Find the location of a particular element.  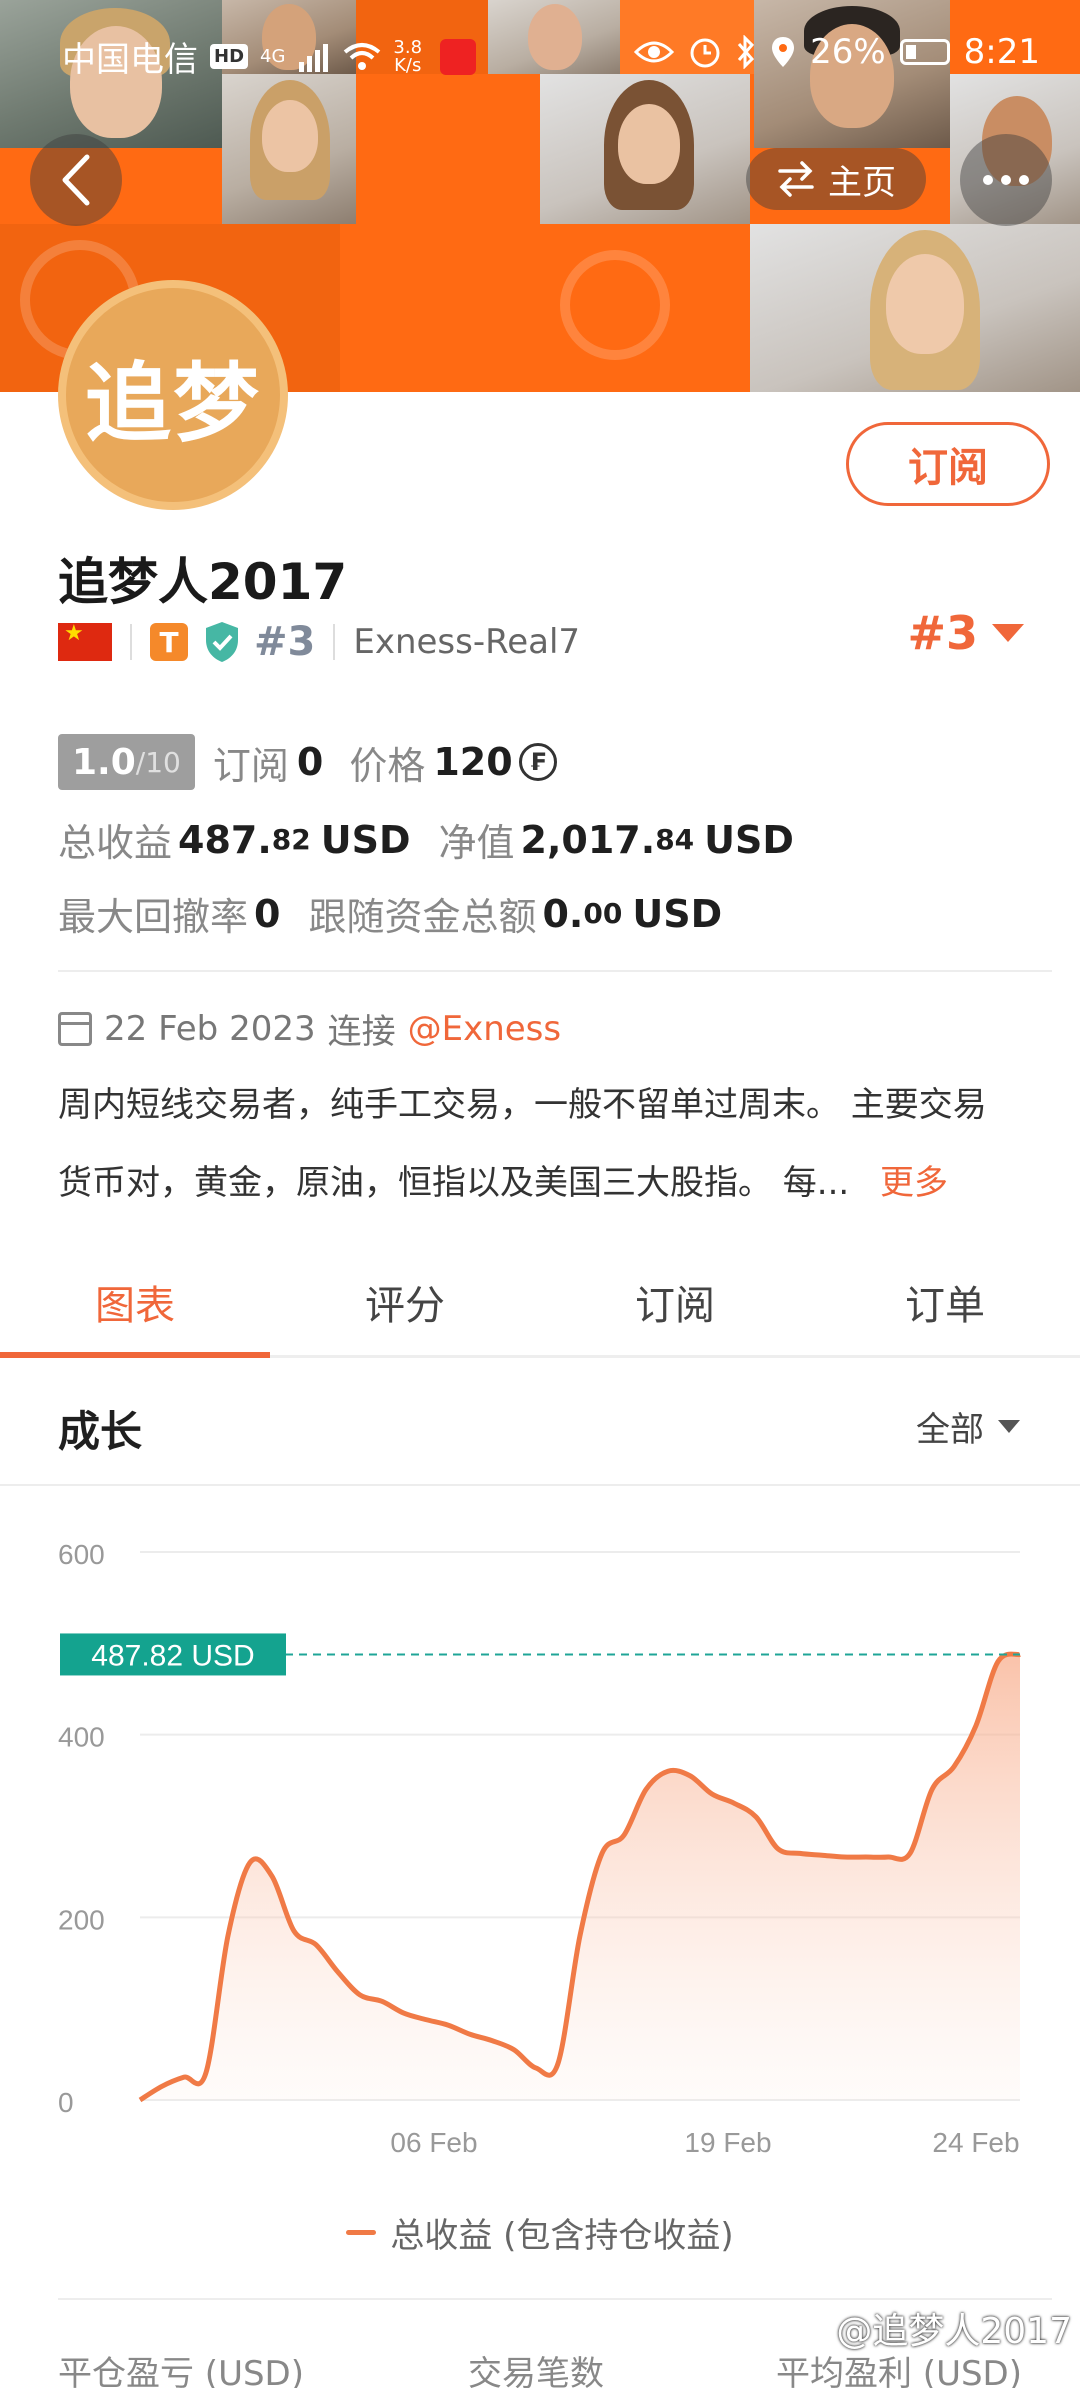

battery-percent: 26% is located at coordinates (848, 52).